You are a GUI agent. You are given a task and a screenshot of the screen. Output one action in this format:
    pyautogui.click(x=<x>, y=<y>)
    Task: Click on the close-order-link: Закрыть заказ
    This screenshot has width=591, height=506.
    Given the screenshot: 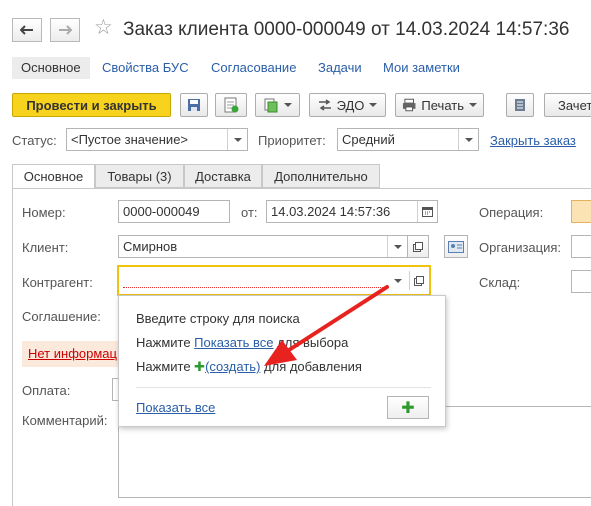 What is the action you would take?
    pyautogui.click(x=533, y=140)
    